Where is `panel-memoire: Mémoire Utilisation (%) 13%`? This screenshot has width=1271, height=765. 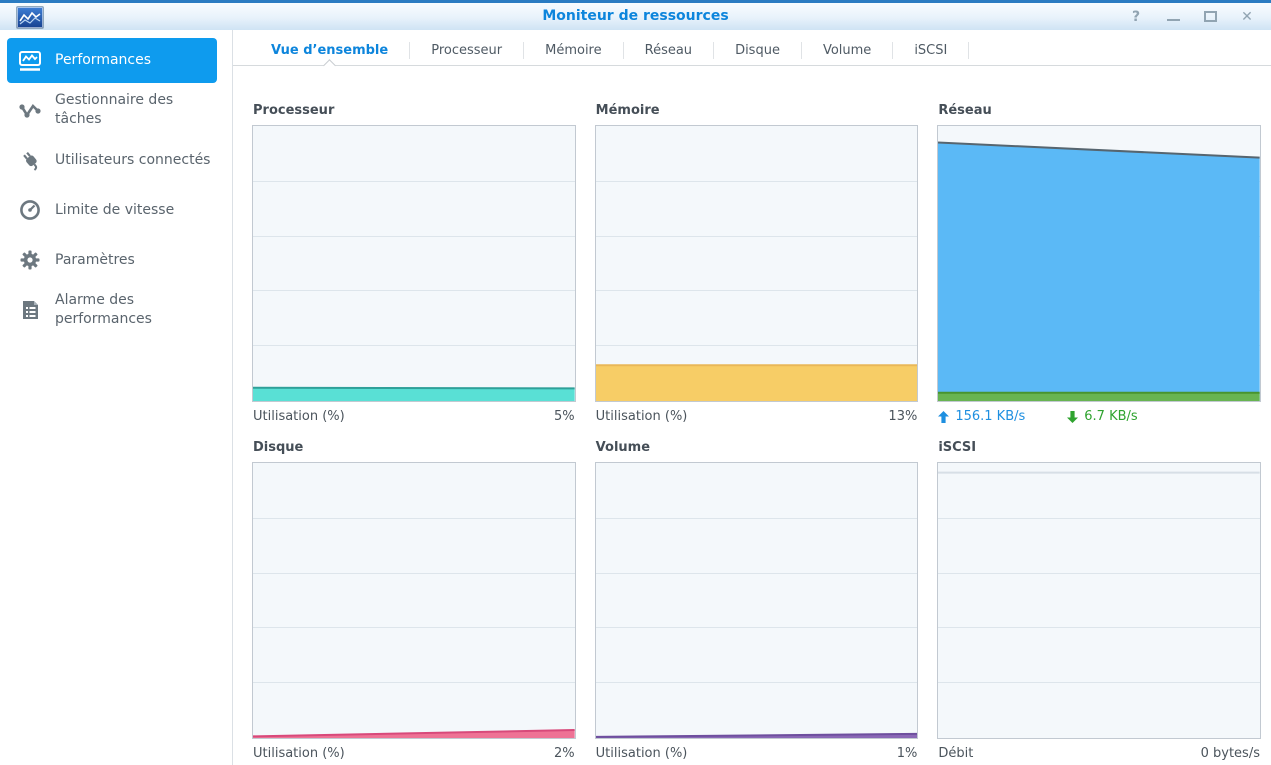 panel-memoire: Mémoire Utilisation (%) 13% is located at coordinates (756, 263).